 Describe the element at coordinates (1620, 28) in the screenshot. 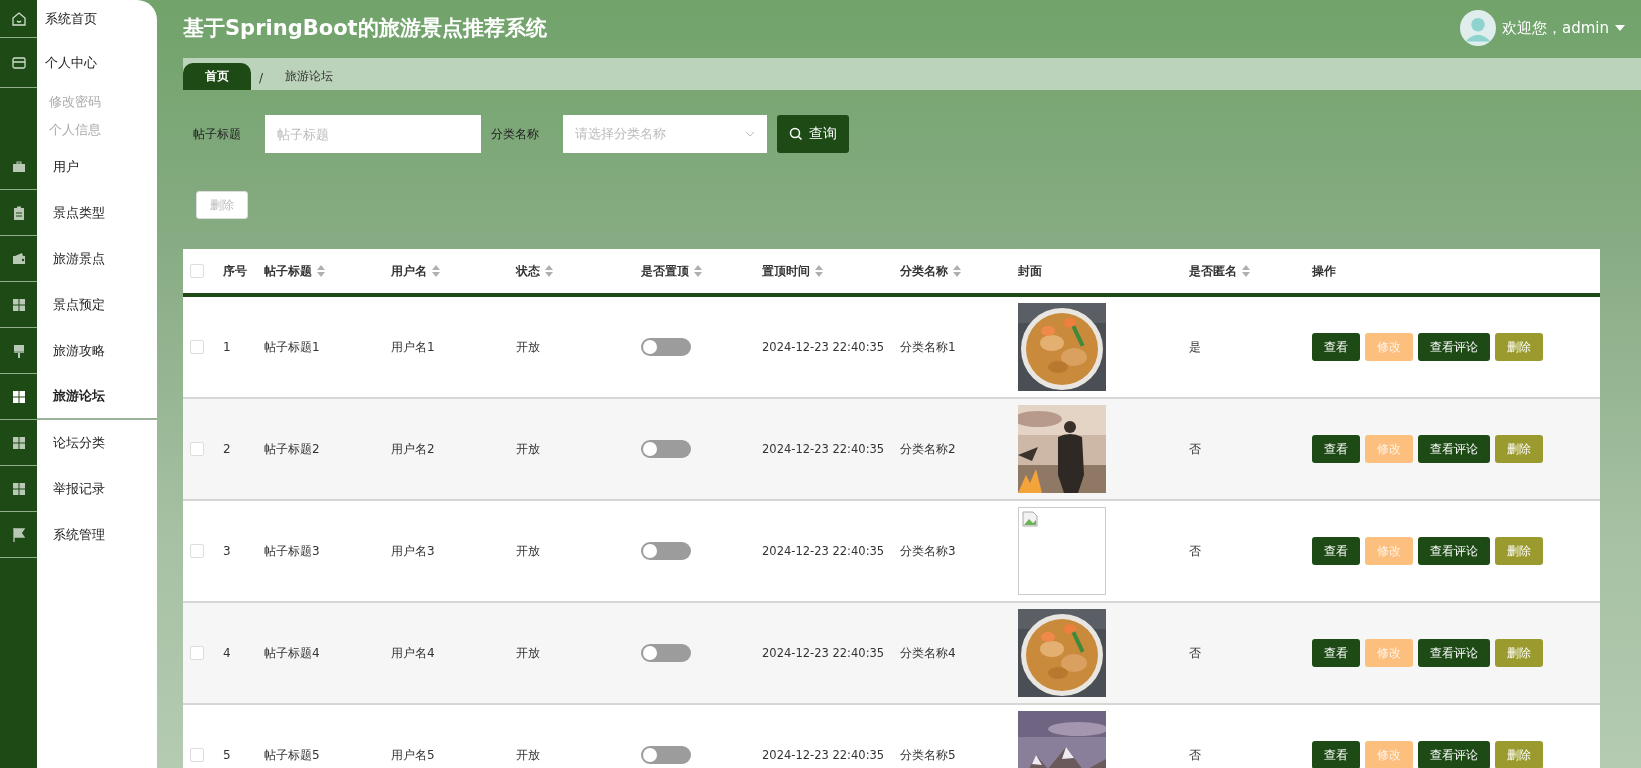

I see `caret-icon` at that location.